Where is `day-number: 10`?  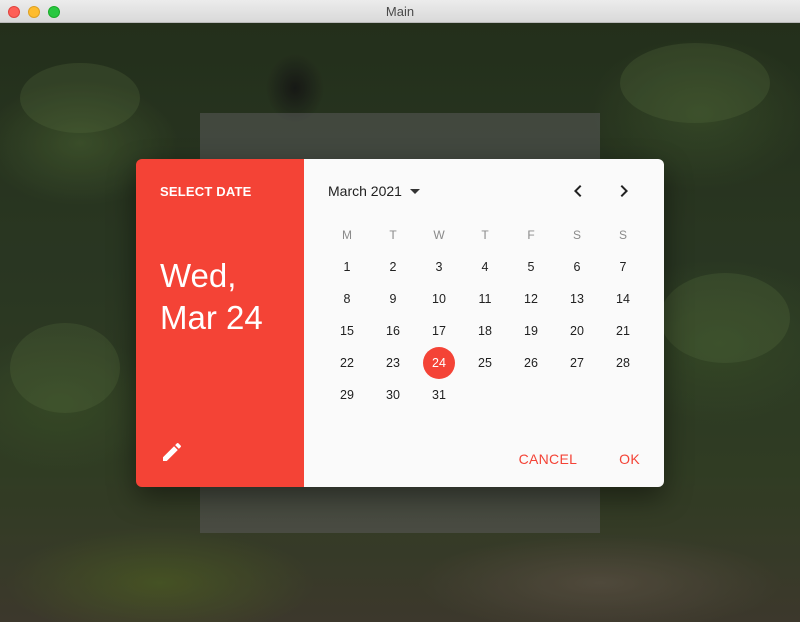 day-number: 10 is located at coordinates (439, 299).